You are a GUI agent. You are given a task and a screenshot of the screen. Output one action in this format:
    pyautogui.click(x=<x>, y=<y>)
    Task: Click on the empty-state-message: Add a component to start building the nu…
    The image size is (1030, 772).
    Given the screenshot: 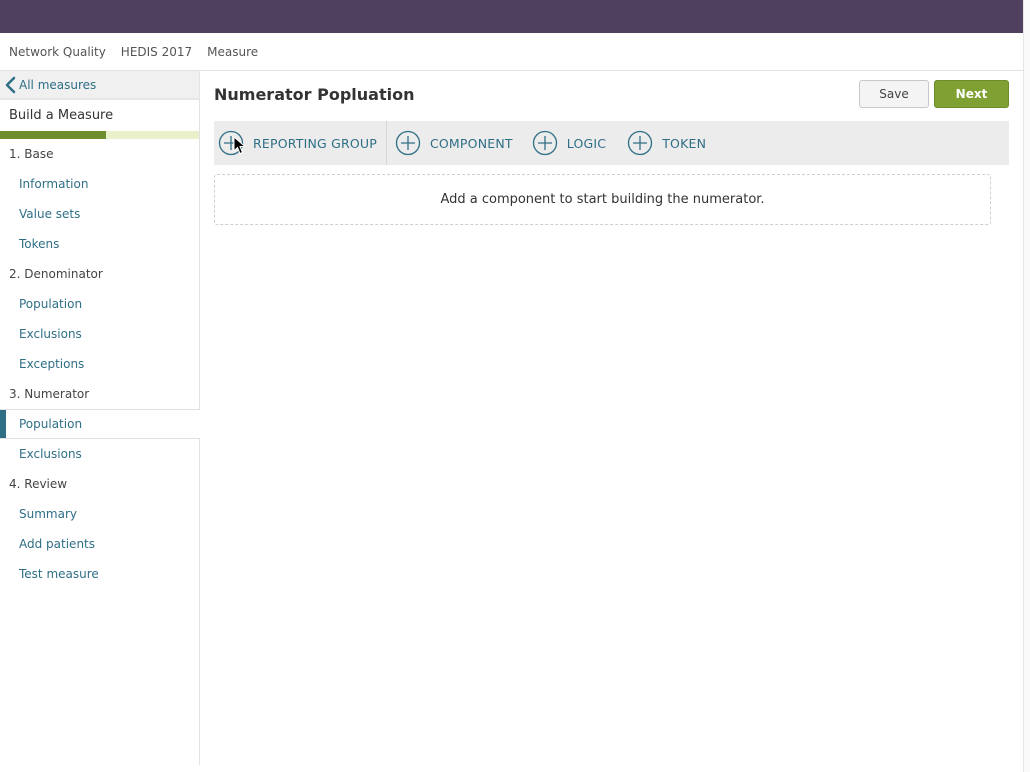 What is the action you would take?
    pyautogui.click(x=602, y=199)
    